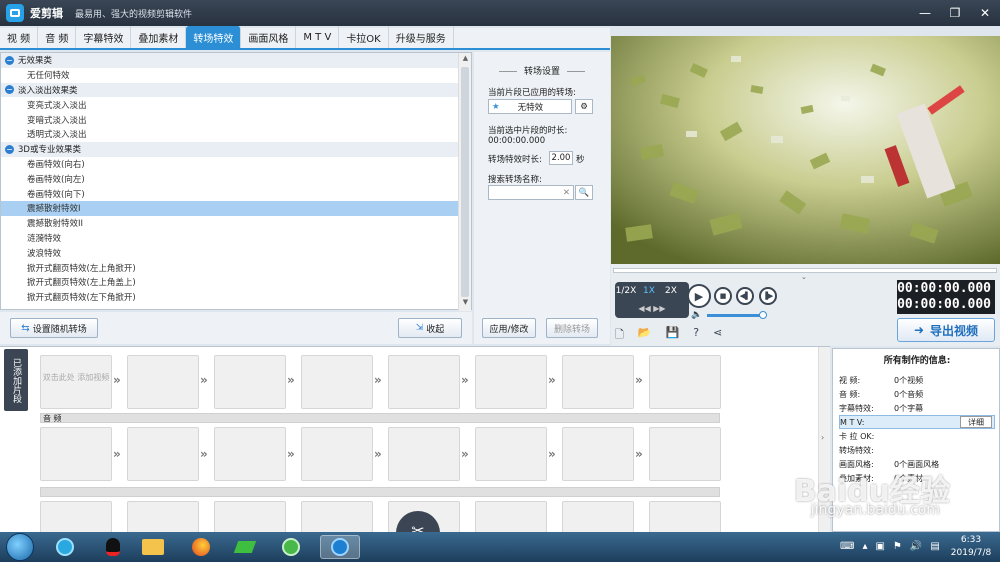 The height and width of the screenshot is (562, 1000). Describe the element at coordinates (619, 335) in the screenshot. I see `new-icon: 🗋` at that location.